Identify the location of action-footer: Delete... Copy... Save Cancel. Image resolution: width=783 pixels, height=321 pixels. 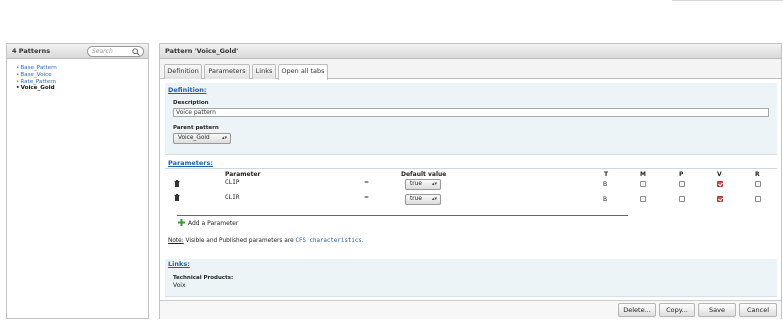
(470, 309).